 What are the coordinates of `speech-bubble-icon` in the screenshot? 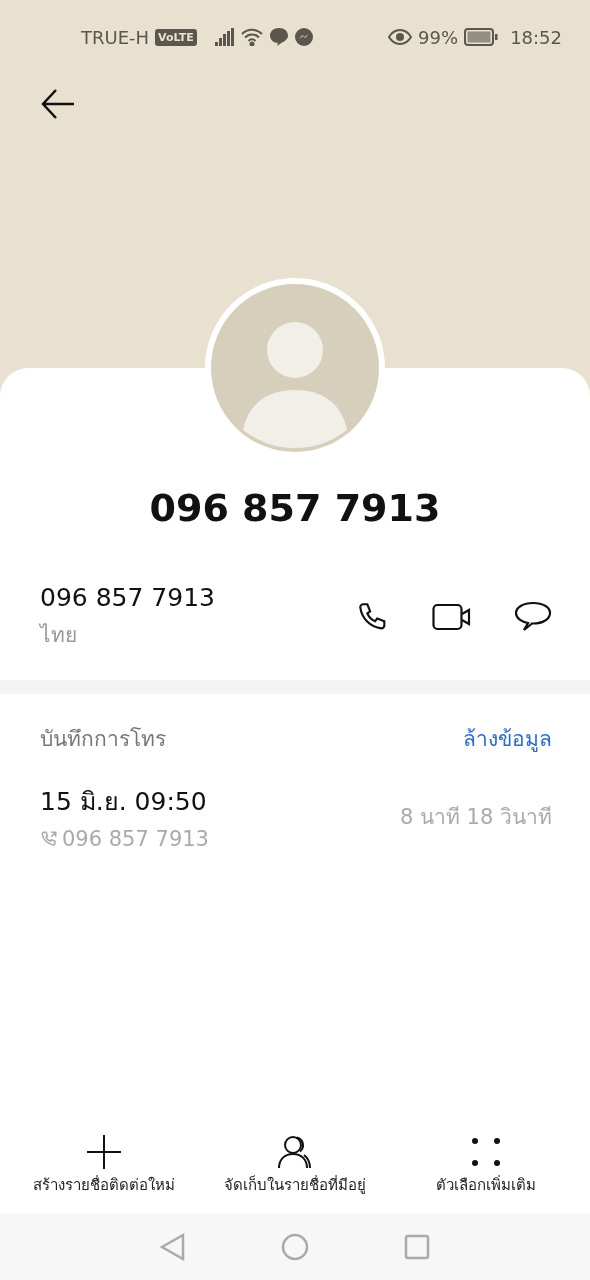 It's located at (533, 617).